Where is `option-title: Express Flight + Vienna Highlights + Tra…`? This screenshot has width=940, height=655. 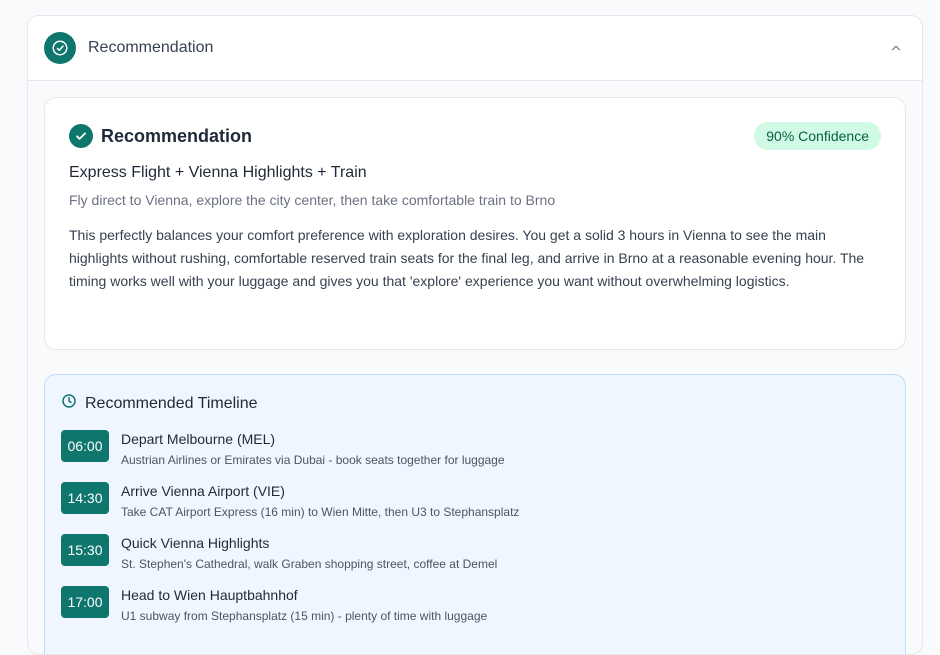 option-title: Express Flight + Vienna Highlights + Tra… is located at coordinates (218, 172).